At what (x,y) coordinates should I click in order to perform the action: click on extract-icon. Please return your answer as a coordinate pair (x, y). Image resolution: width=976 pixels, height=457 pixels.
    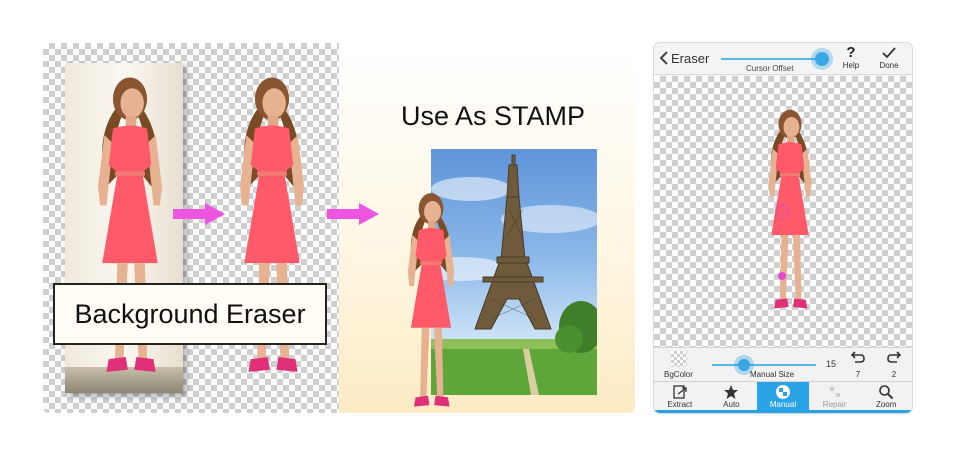
    Looking at the image, I should click on (680, 392).